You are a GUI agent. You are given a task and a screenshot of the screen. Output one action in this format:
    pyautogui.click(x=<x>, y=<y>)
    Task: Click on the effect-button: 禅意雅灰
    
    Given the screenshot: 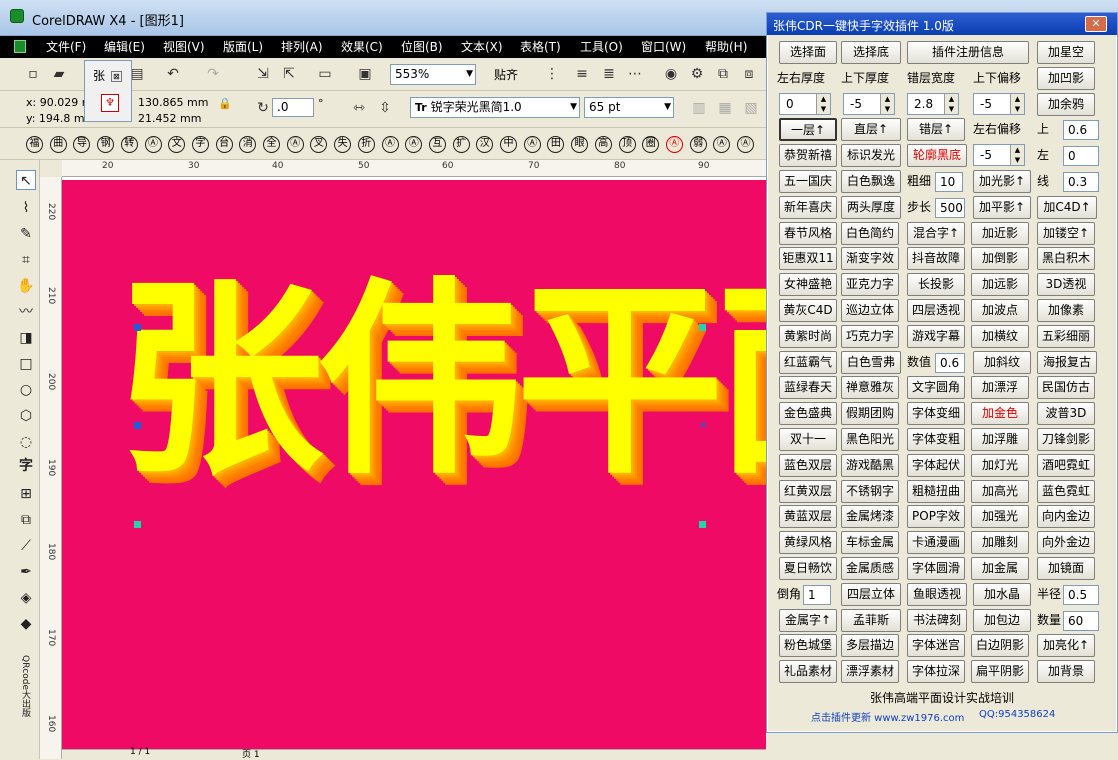 What is the action you would take?
    pyautogui.click(x=870, y=388)
    